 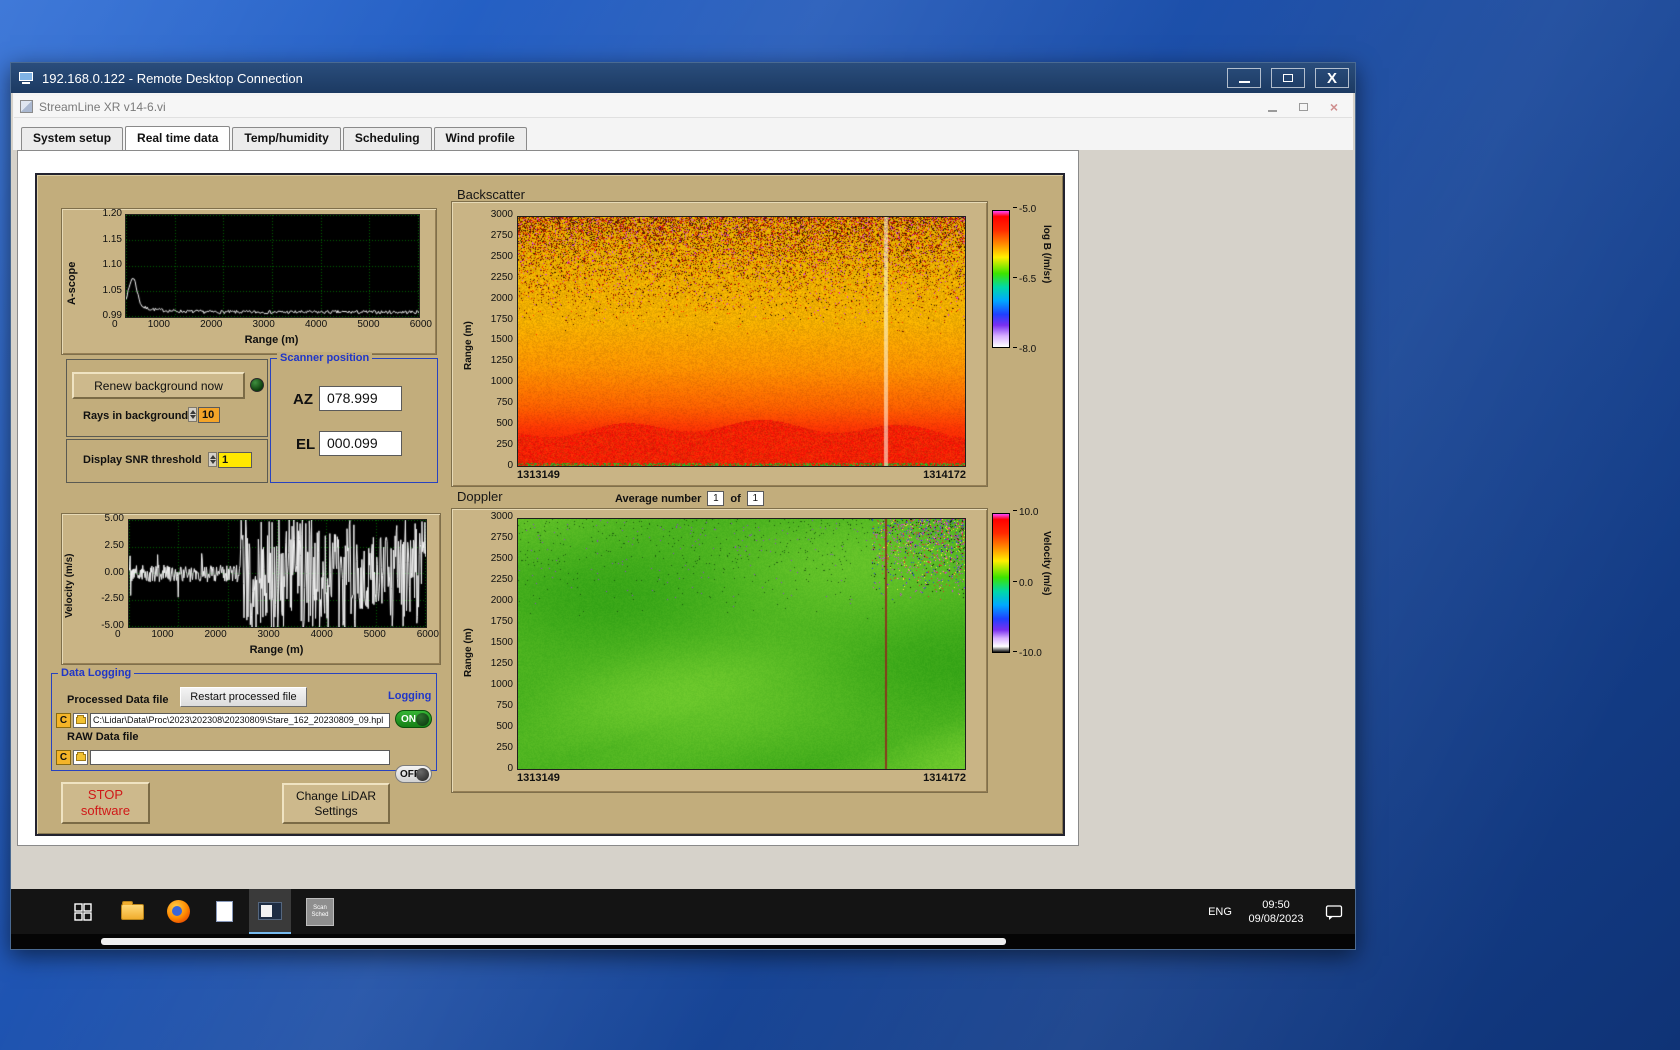 What do you see at coordinates (178, 911) in the screenshot?
I see `taskbar-firefox` at bounding box center [178, 911].